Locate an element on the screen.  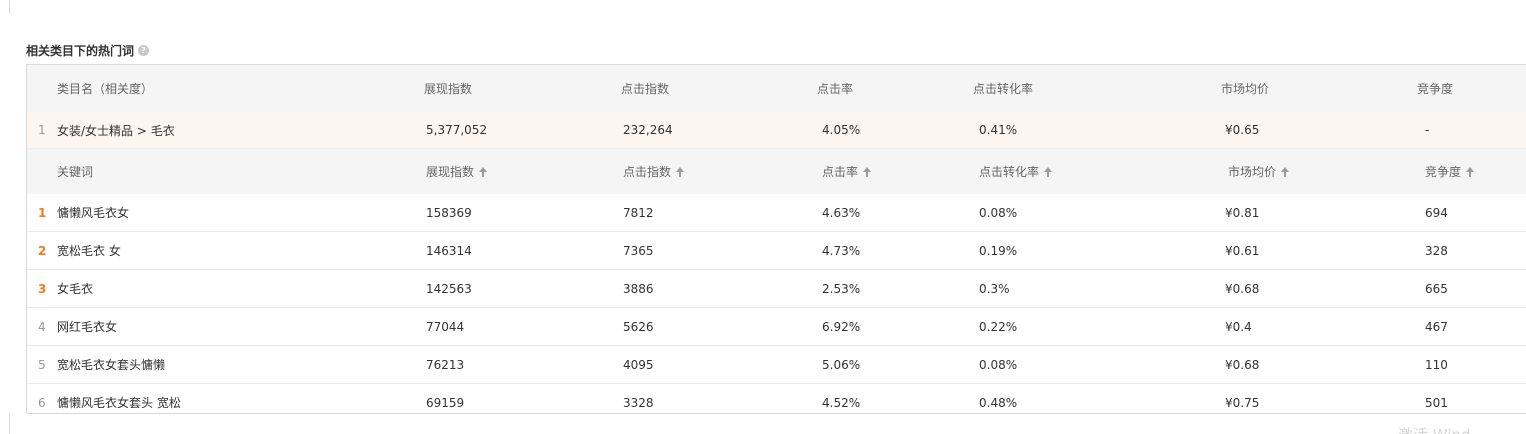
column-header-avg-price: 市场均价 is located at coordinates (1245, 89).